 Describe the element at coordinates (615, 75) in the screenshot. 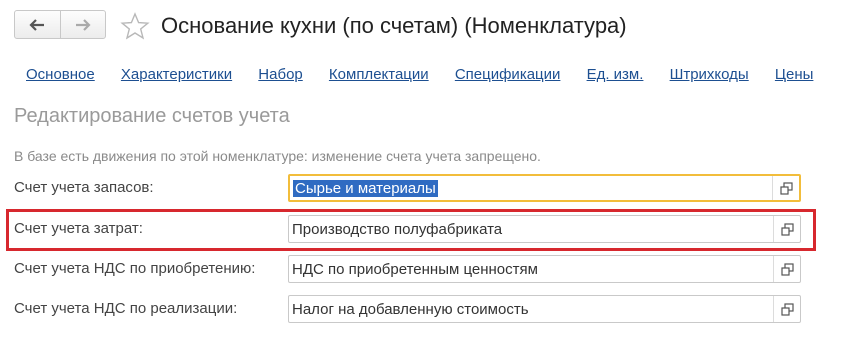

I see `tab-units: Ед. изм.` at that location.